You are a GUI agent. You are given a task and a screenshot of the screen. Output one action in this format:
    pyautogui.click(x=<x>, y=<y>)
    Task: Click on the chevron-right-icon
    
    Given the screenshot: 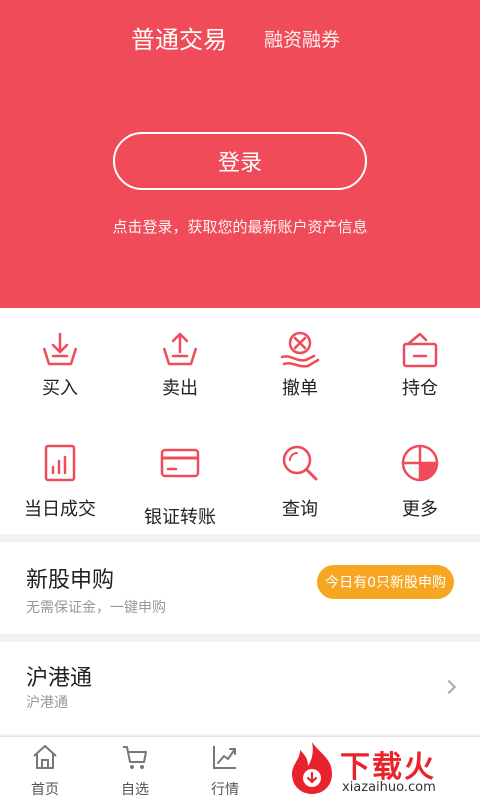 What is the action you would take?
    pyautogui.click(x=449, y=687)
    